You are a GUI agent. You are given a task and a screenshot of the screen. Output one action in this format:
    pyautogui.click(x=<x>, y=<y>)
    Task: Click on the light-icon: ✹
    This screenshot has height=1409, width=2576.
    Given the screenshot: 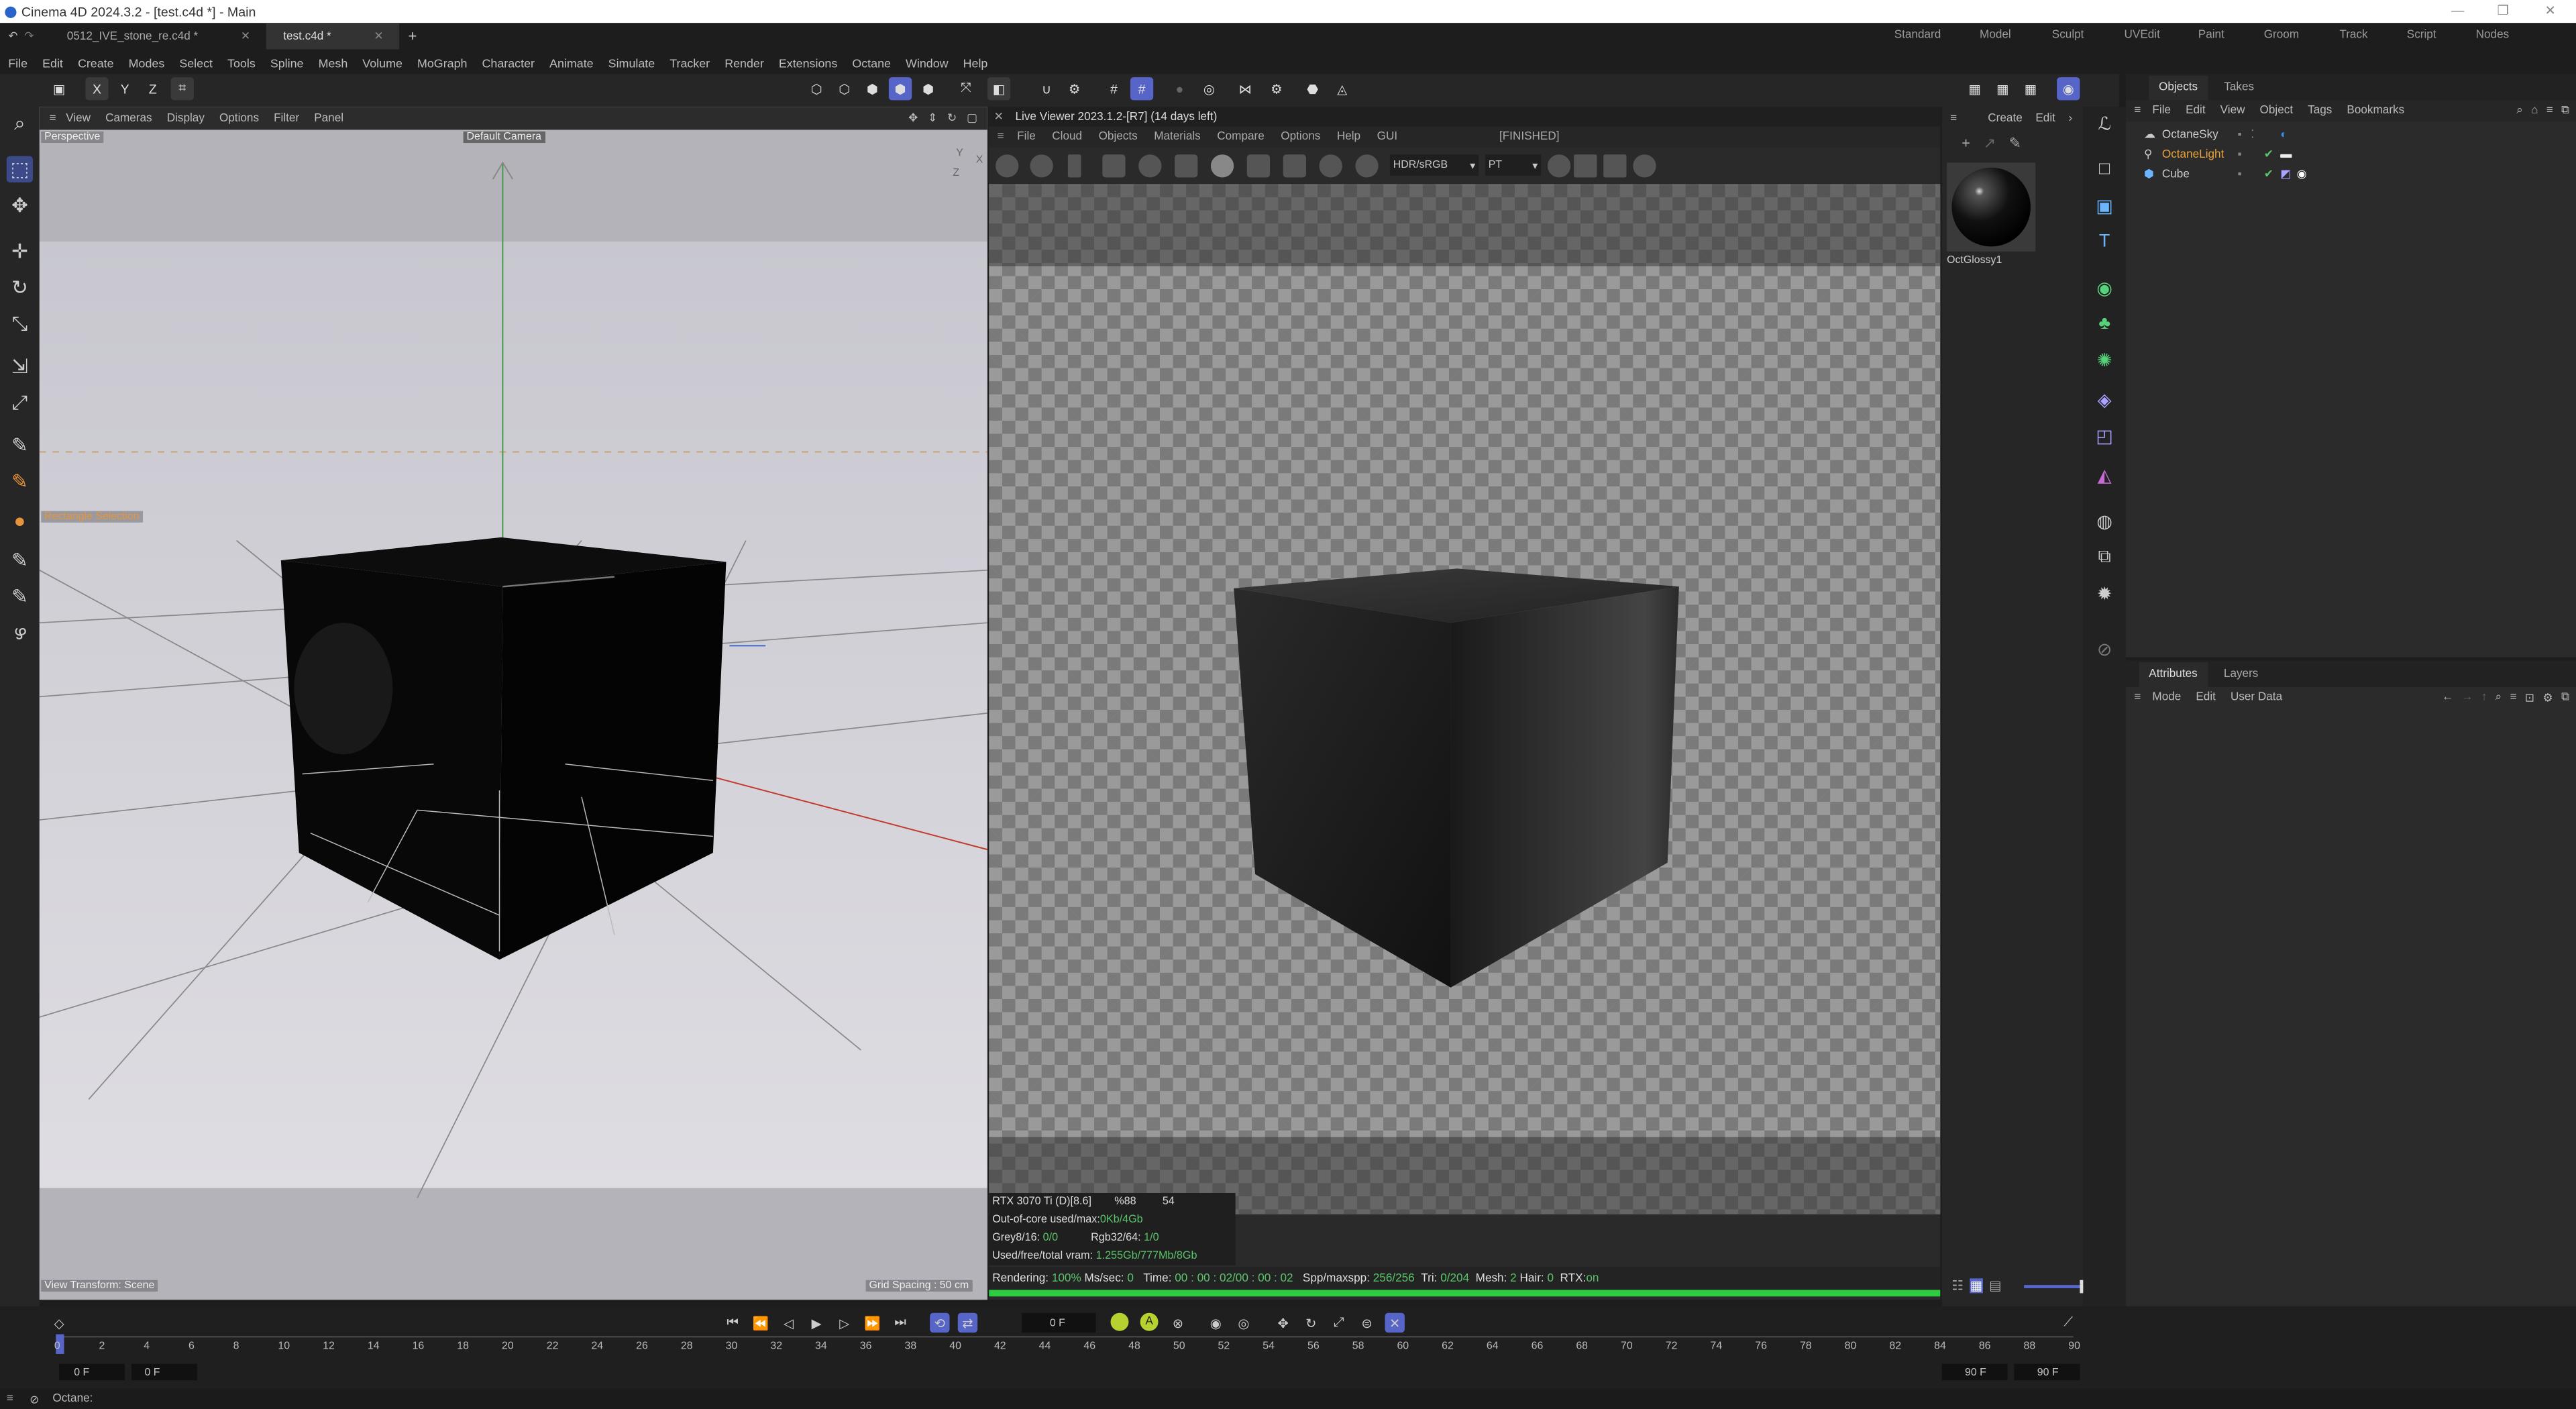 What is the action you would take?
    pyautogui.click(x=2105, y=593)
    